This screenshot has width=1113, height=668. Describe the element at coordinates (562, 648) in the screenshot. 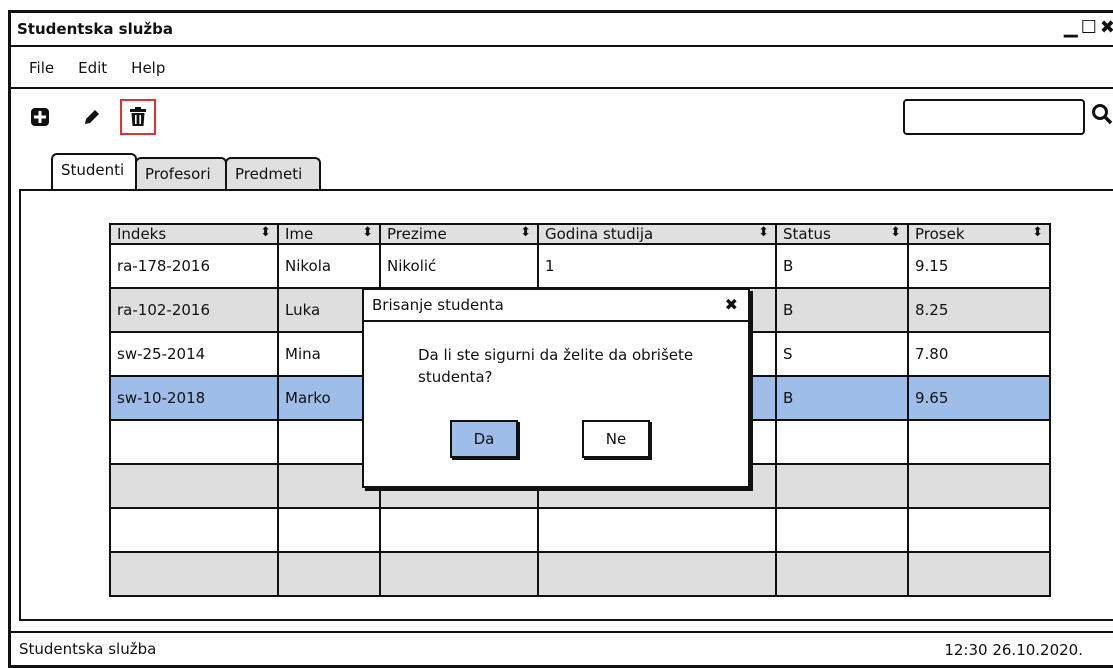

I see `status-bar: Studentska služba 12:30 26.10.2020.` at that location.